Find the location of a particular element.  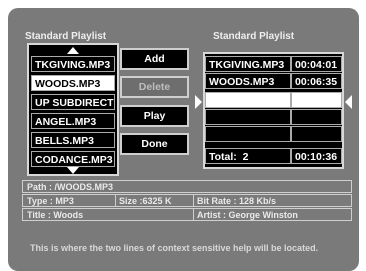

add-button: Add is located at coordinates (154, 59).